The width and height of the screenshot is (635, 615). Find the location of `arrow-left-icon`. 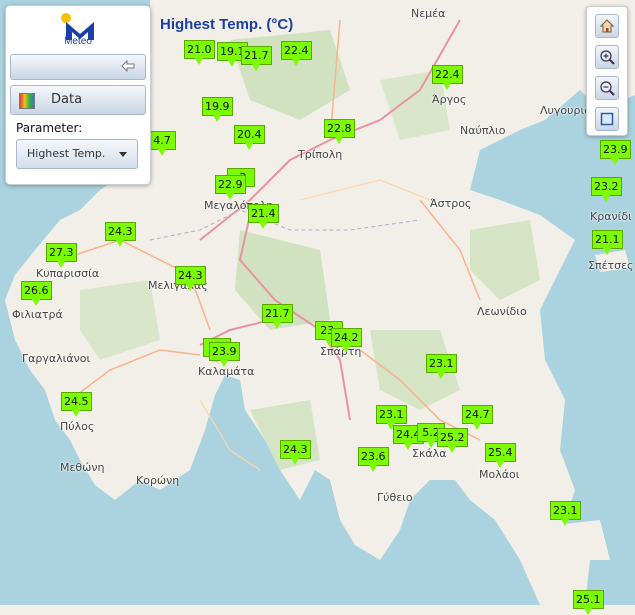

arrow-left-icon is located at coordinates (128, 66).